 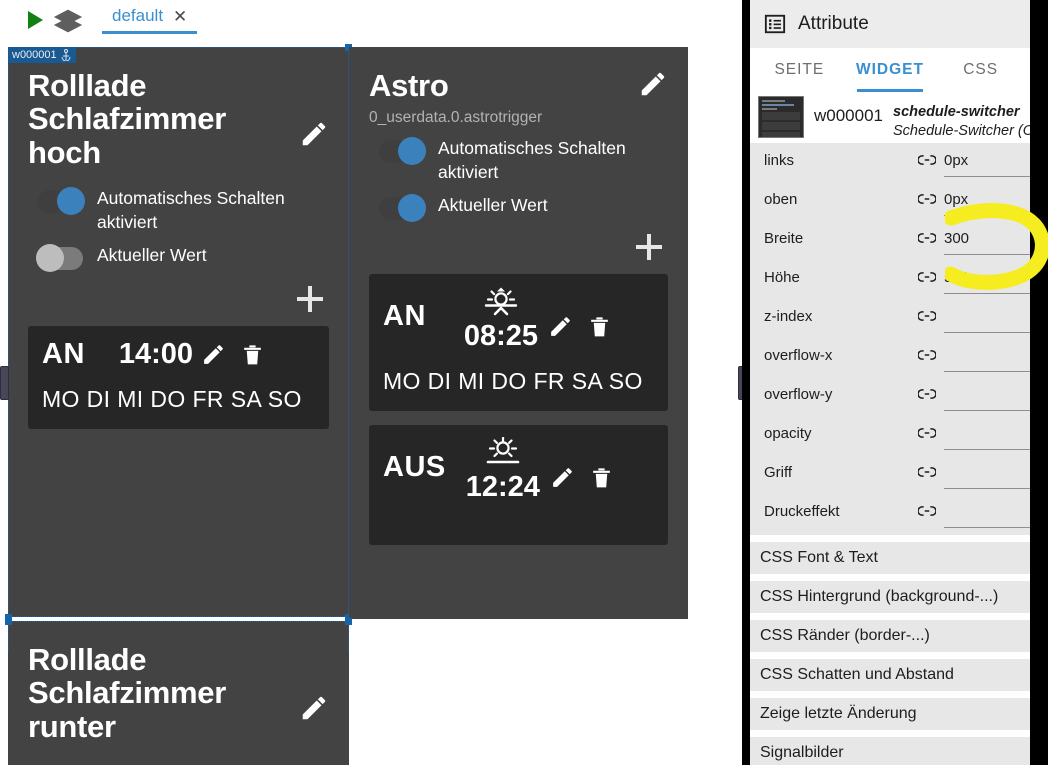 What do you see at coordinates (798, 394) in the screenshot?
I see `attribute-label: overflow-y` at bounding box center [798, 394].